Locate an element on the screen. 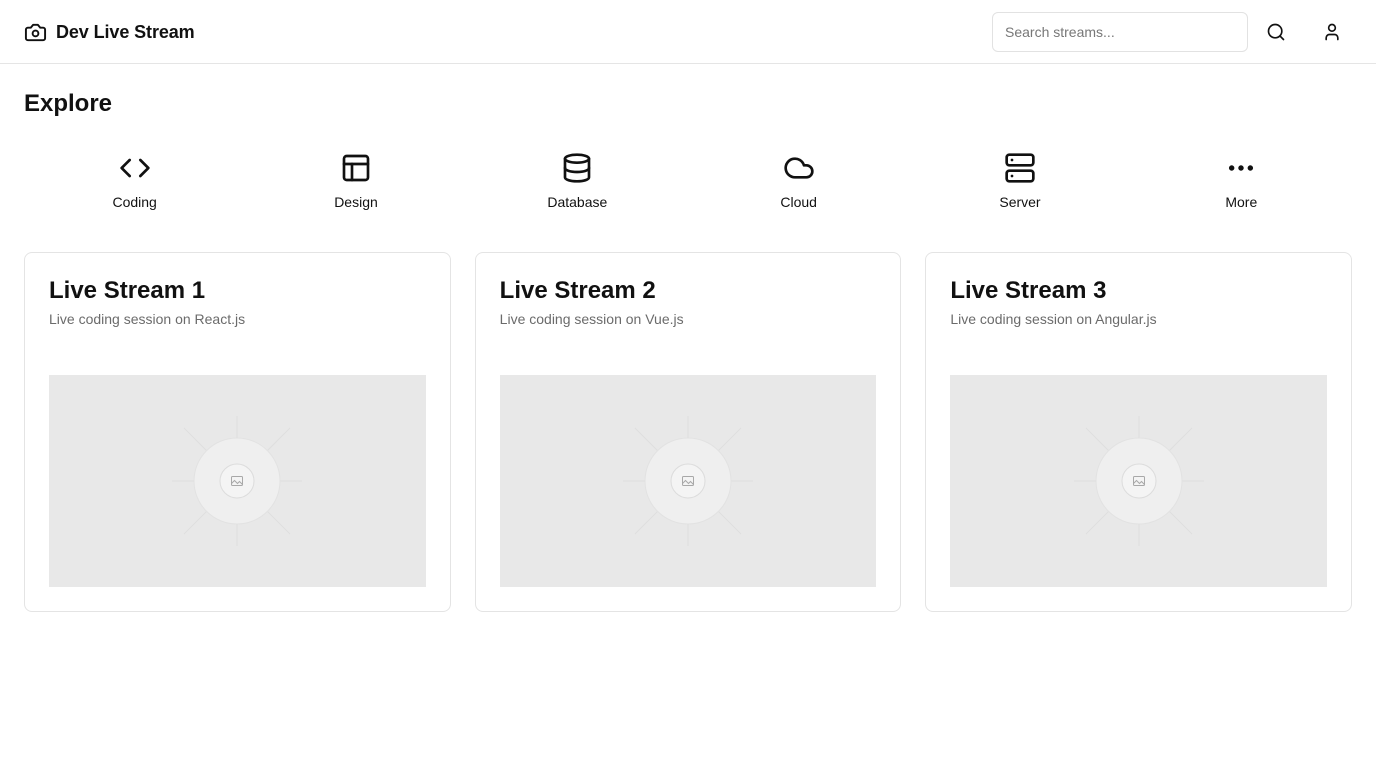 This screenshot has height=768, width=1376. brand: Dev Live Stream is located at coordinates (109, 32).